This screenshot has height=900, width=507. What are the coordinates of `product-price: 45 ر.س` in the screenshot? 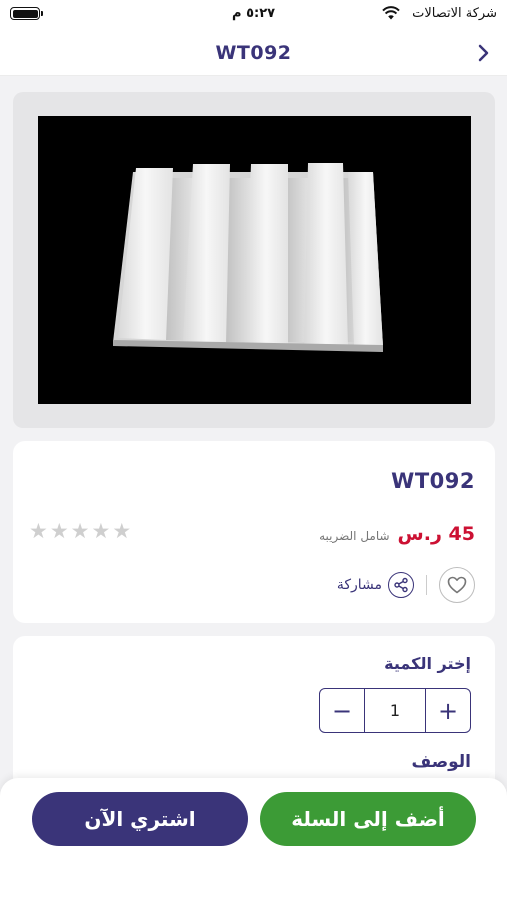 It's located at (436, 534).